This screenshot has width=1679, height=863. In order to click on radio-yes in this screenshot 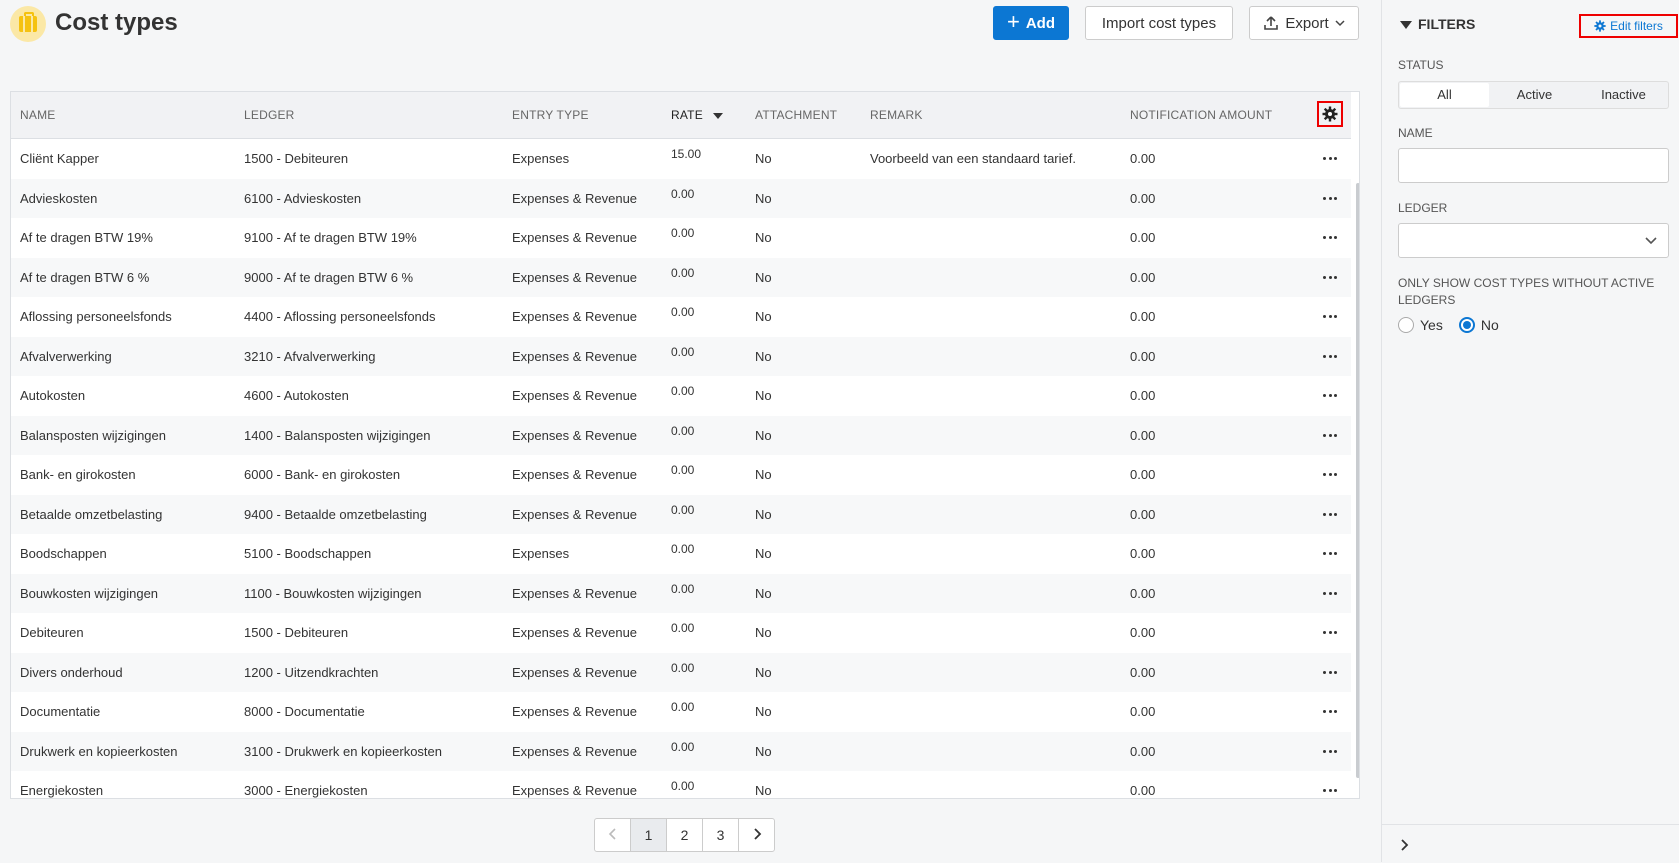, I will do `click(1406, 325)`.